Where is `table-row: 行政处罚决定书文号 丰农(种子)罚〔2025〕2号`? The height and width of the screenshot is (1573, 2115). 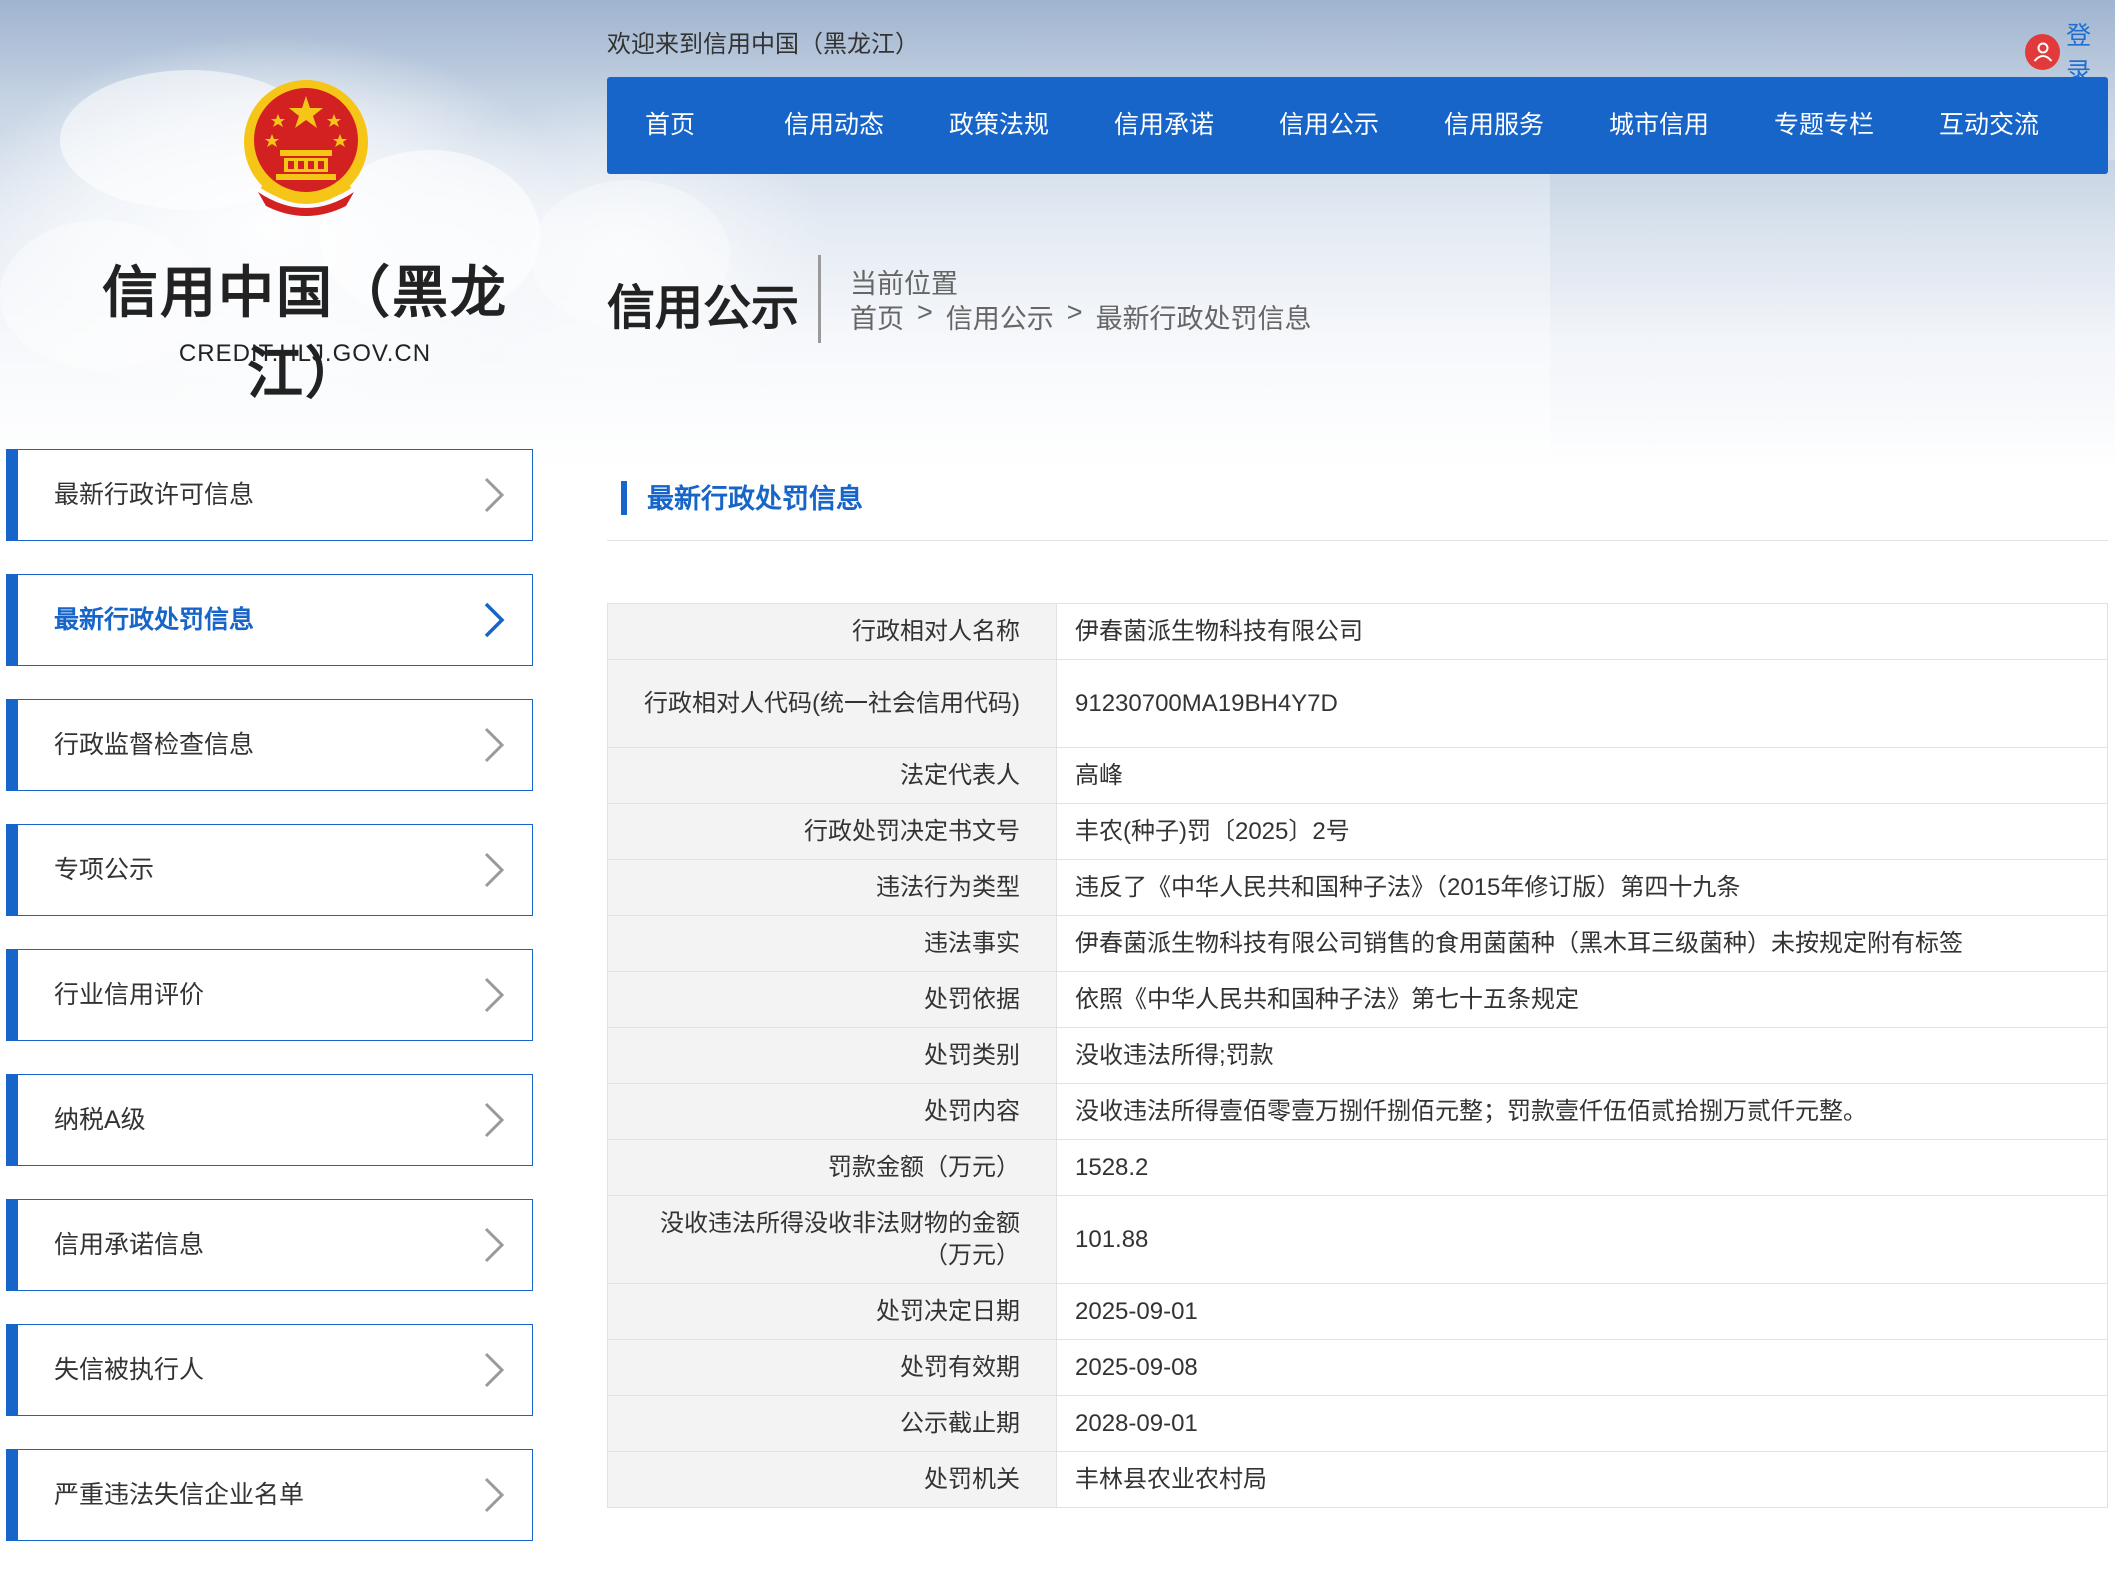
table-row: 行政处罚决定书文号 丰农(种子)罚〔2025〕2号 is located at coordinates (1357, 831).